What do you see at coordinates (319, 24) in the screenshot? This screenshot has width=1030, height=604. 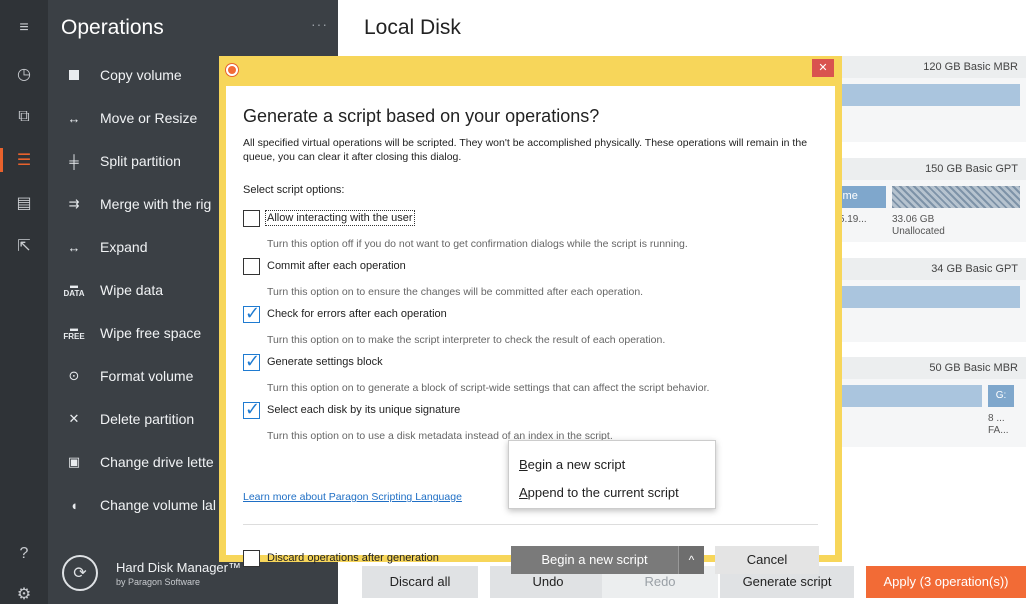 I see `more-icon: ···` at bounding box center [319, 24].